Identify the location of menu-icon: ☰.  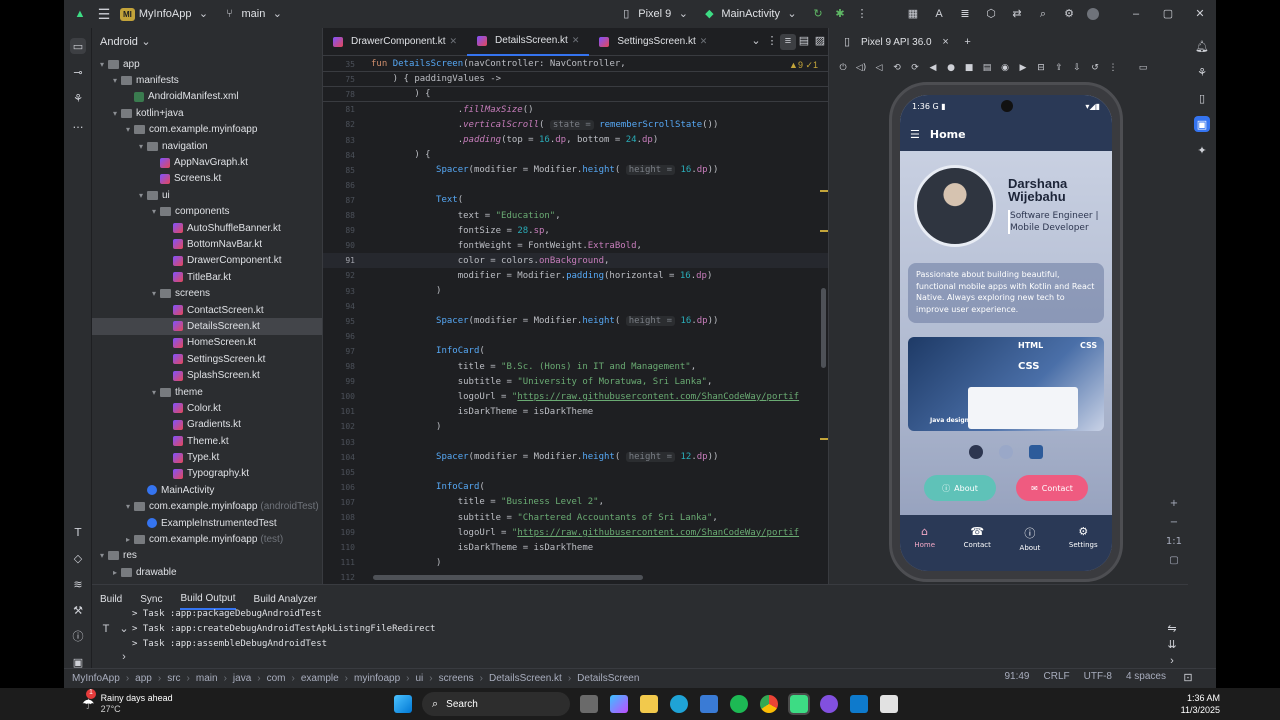
(915, 134).